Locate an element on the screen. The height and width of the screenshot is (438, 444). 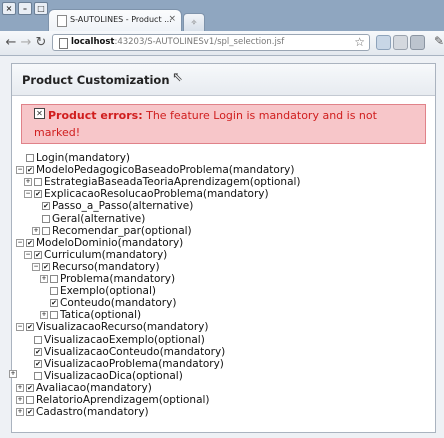
feature-label: ModeloDominio(mandatory) is located at coordinates (110, 242).